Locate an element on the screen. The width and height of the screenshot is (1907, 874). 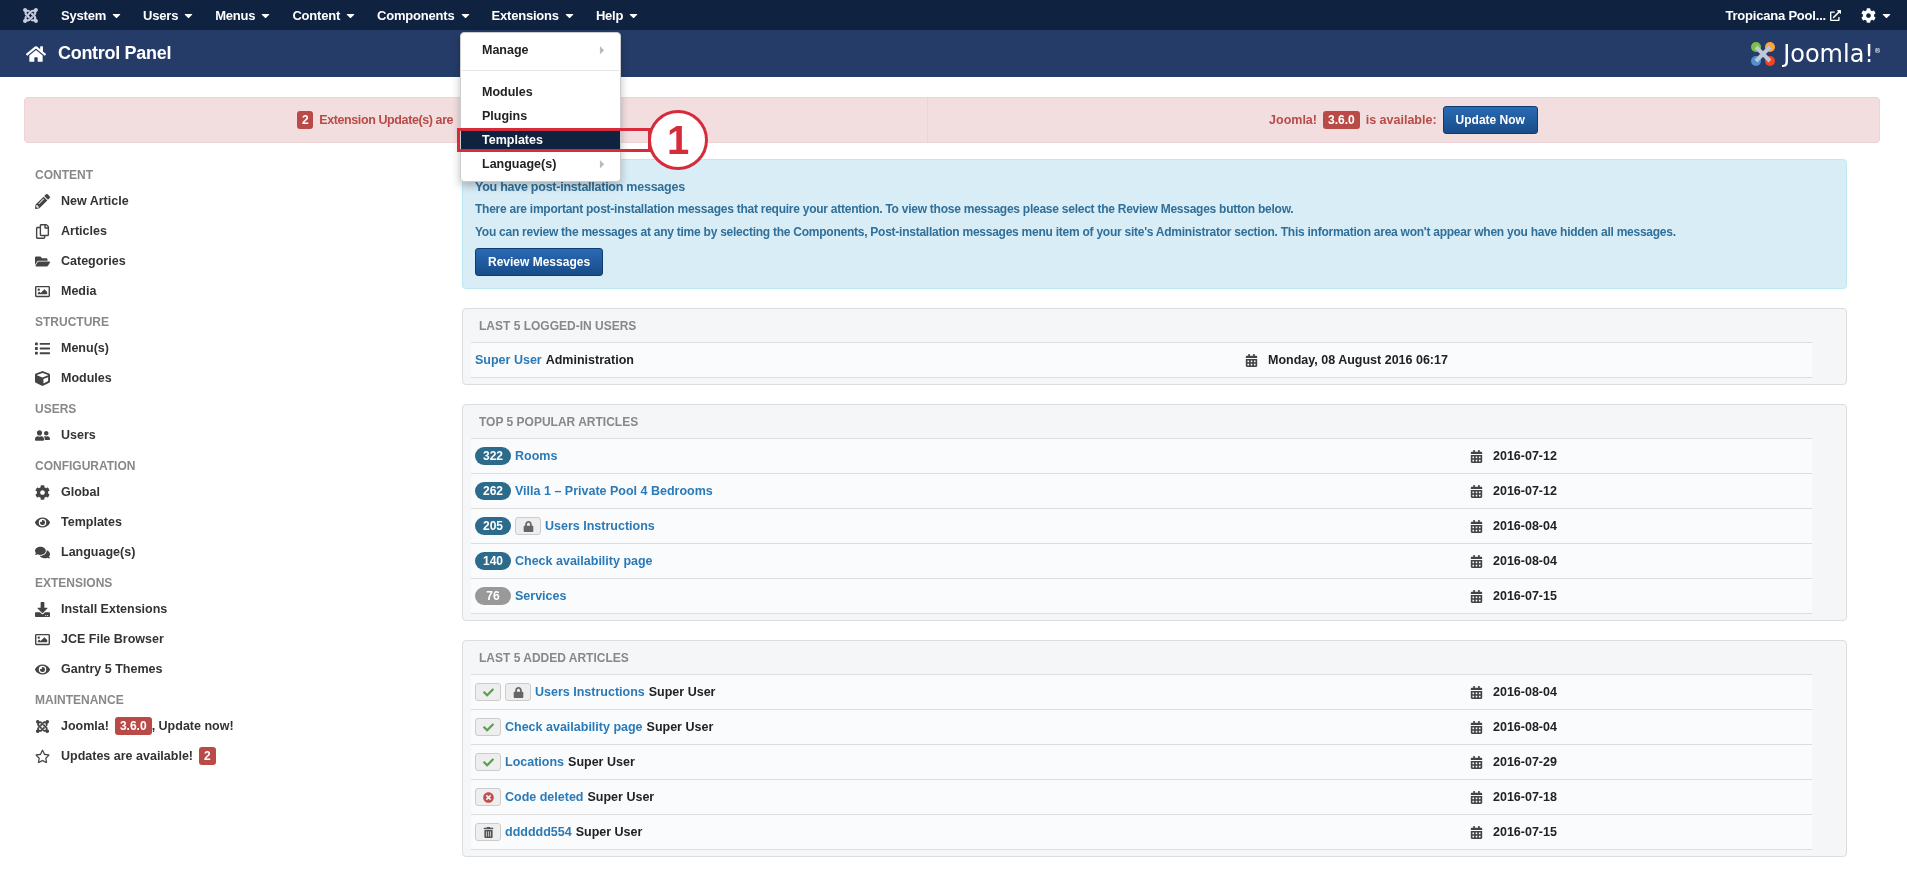
article-link: Services is located at coordinates (541, 596).